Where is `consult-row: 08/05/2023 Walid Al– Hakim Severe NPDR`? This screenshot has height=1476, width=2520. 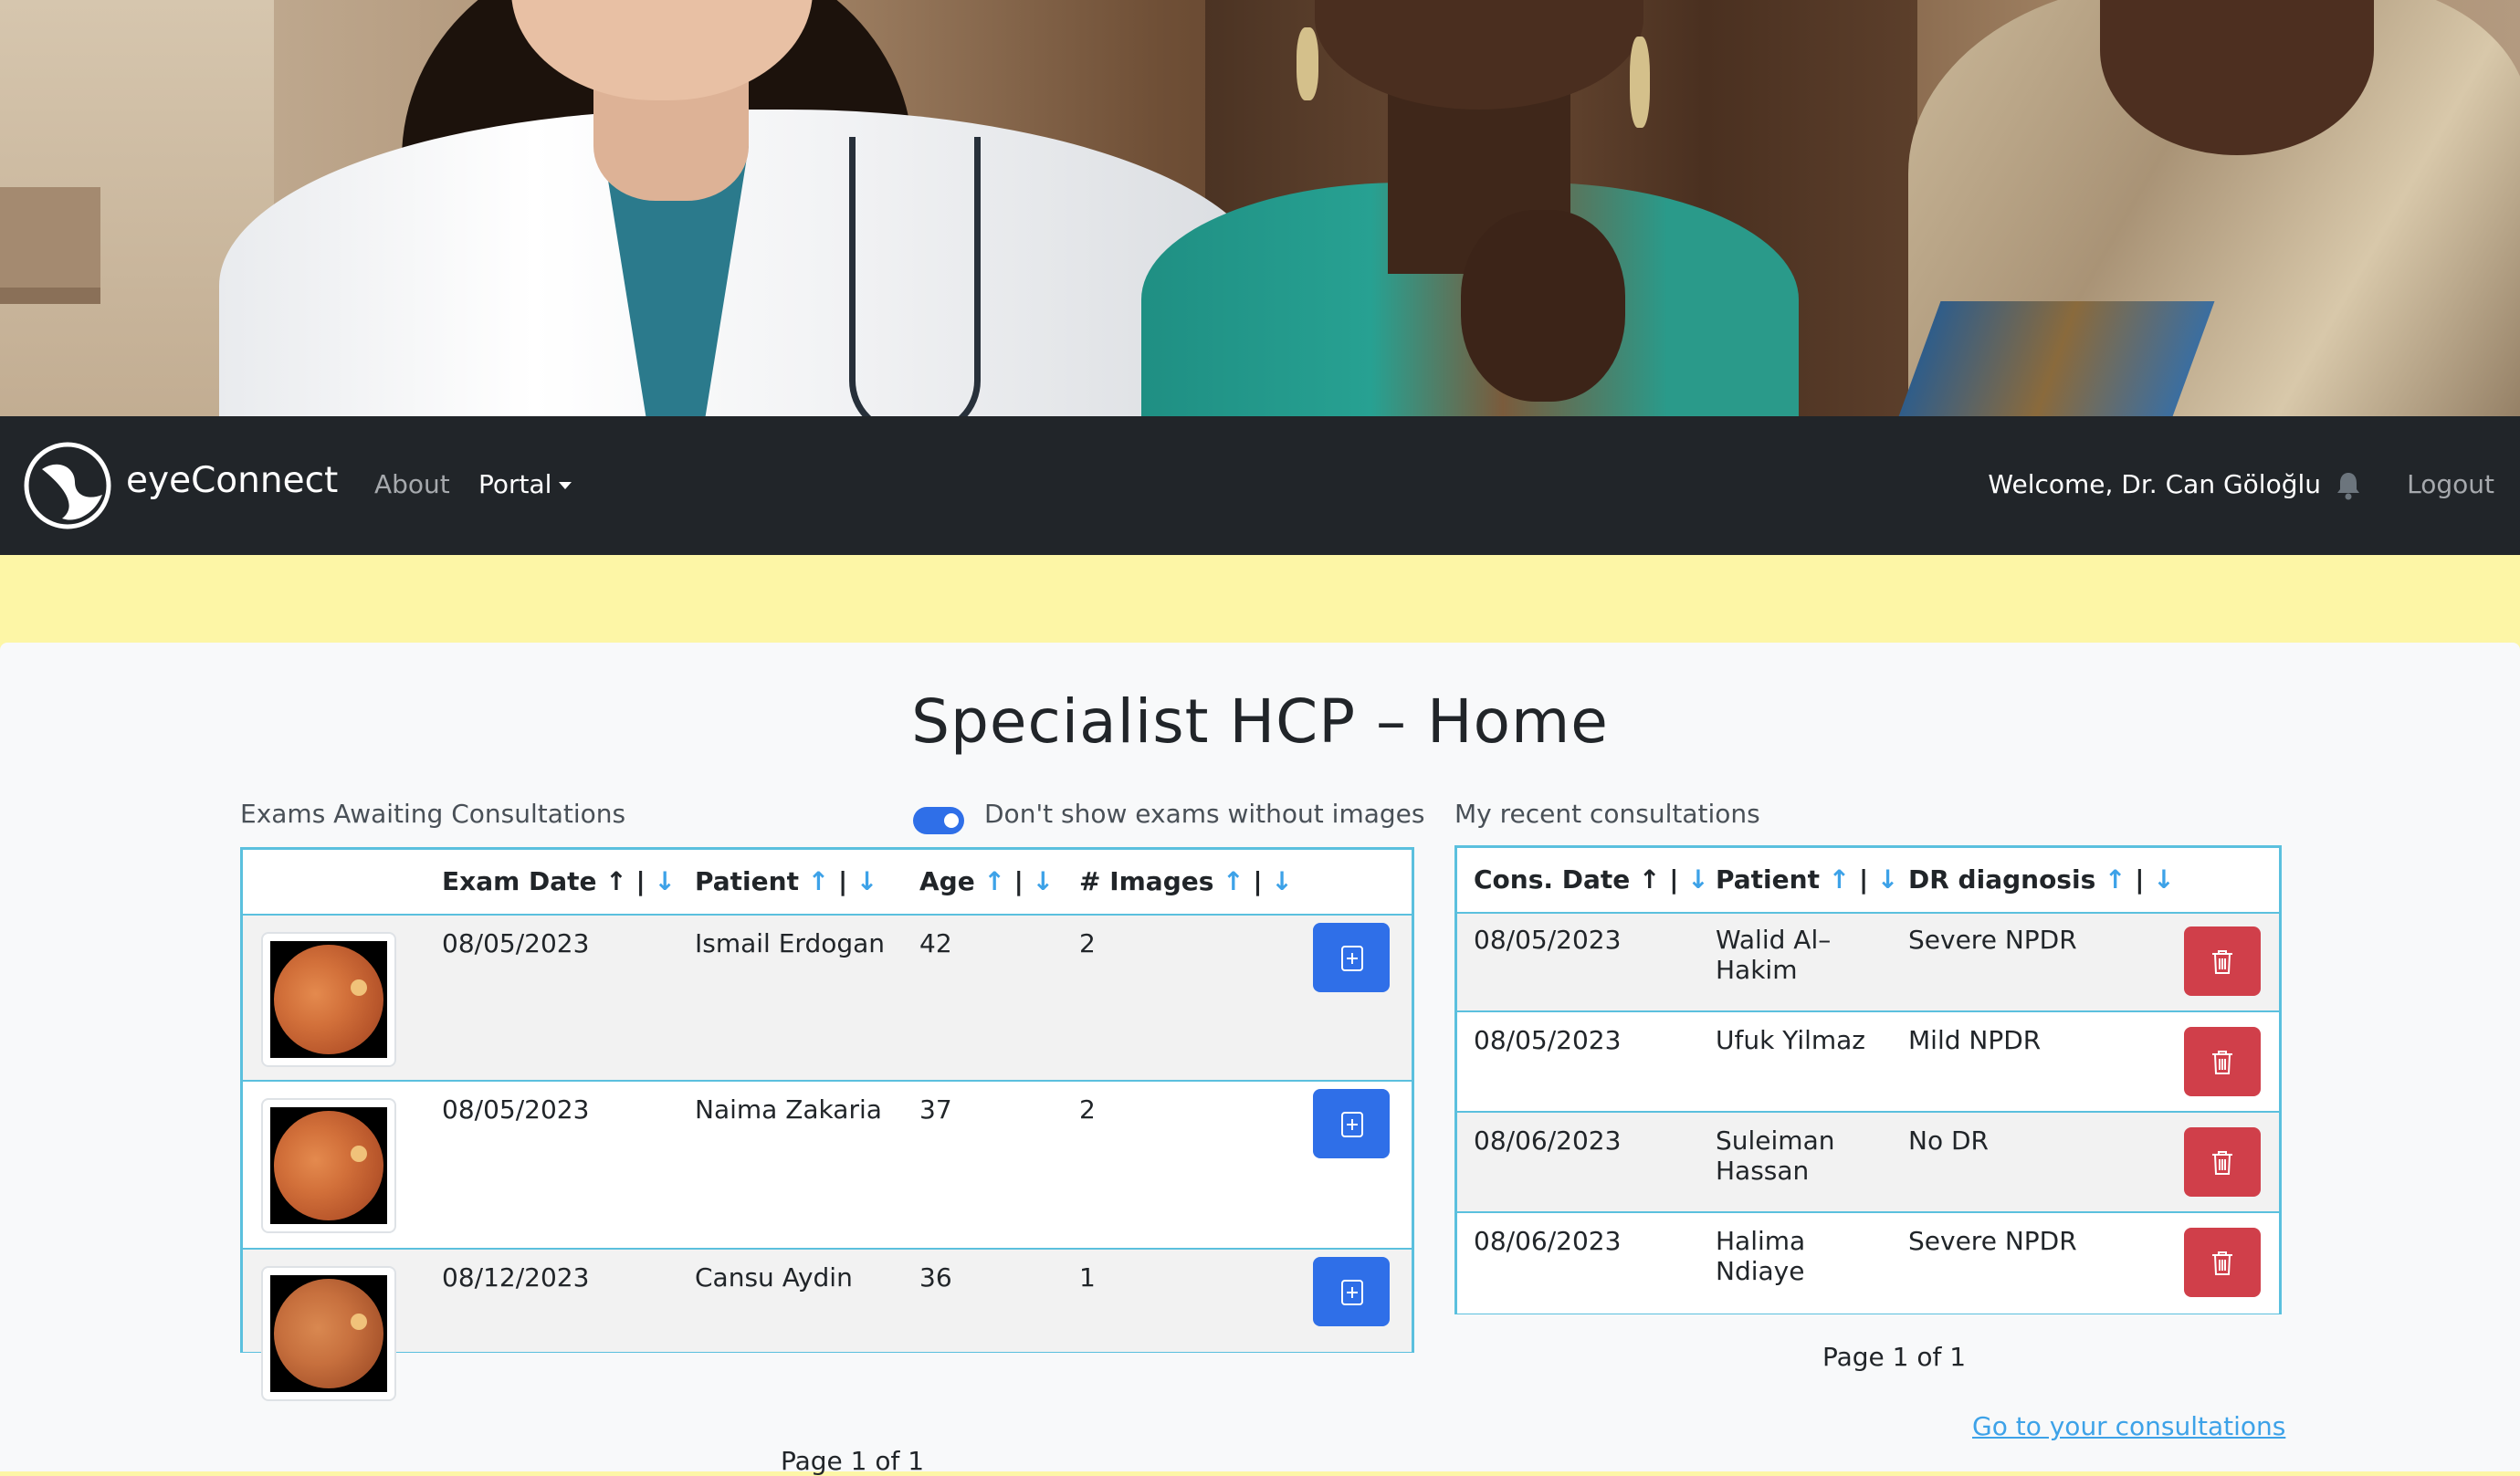
consult-row: 08/05/2023 Walid Al– Hakim Severe NPDR is located at coordinates (1868, 962).